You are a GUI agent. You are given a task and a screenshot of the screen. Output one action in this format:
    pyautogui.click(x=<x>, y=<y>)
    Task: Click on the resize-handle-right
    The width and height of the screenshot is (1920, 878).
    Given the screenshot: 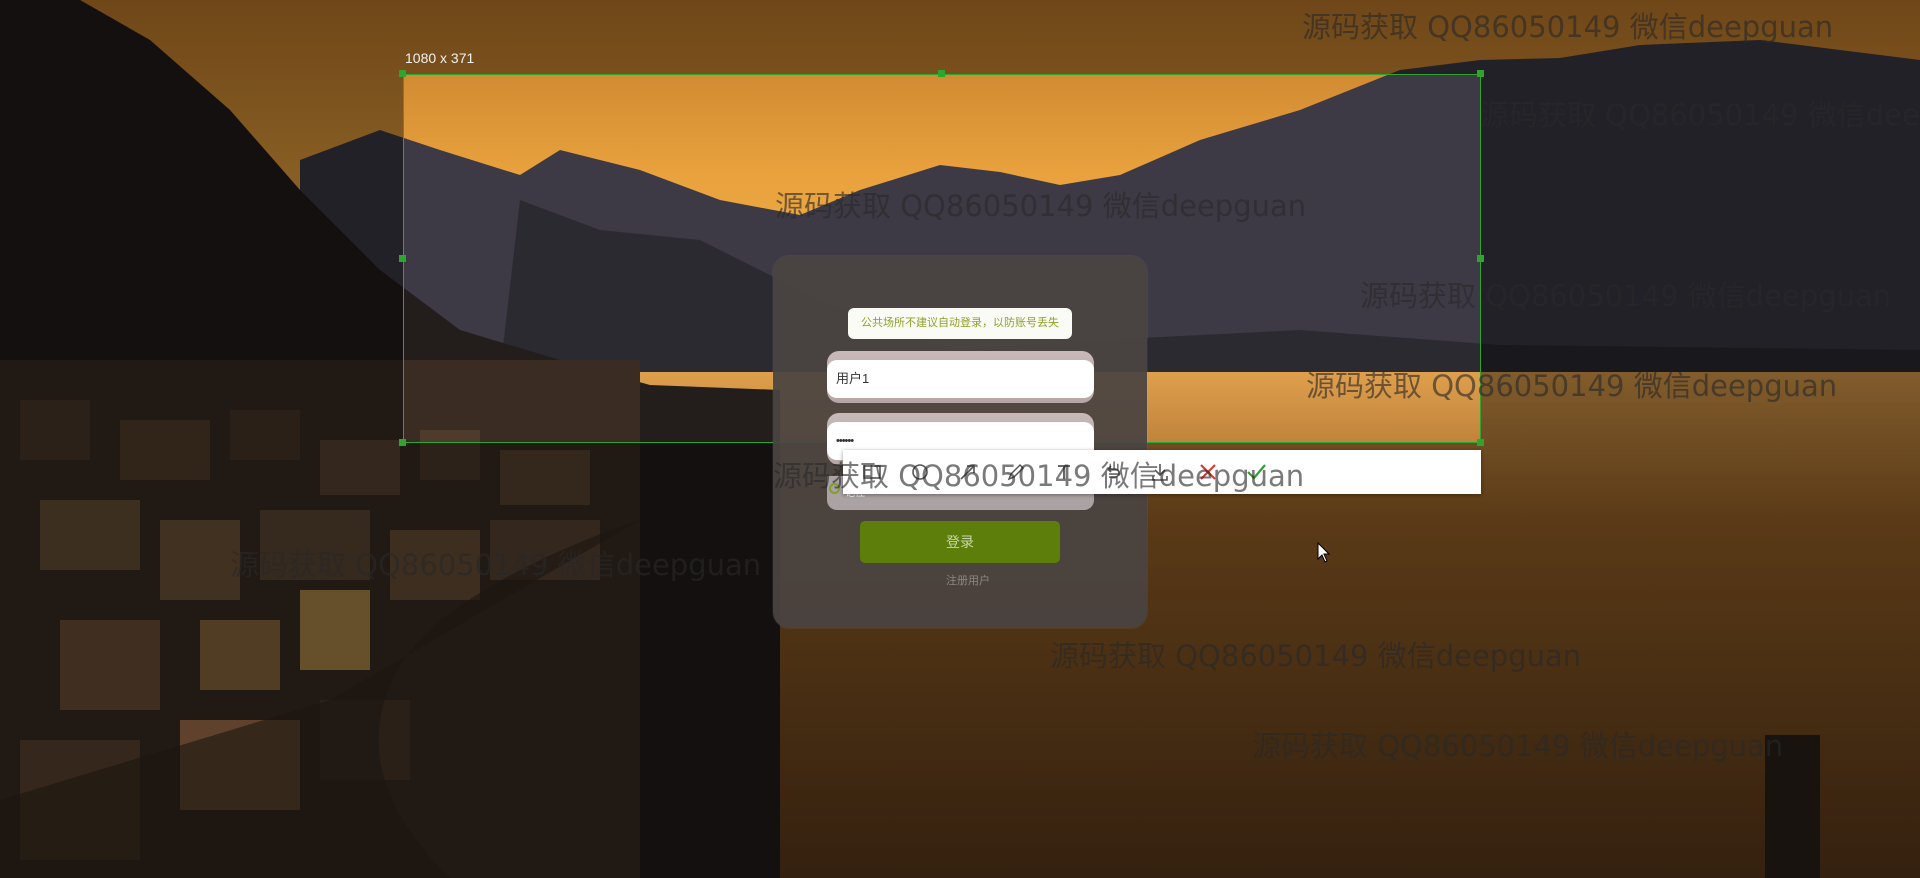 What is the action you would take?
    pyautogui.click(x=1480, y=258)
    